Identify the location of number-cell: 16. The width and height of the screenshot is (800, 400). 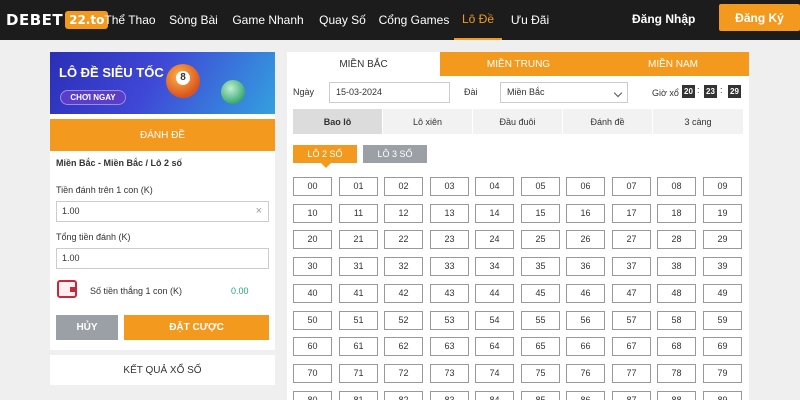
(585, 213).